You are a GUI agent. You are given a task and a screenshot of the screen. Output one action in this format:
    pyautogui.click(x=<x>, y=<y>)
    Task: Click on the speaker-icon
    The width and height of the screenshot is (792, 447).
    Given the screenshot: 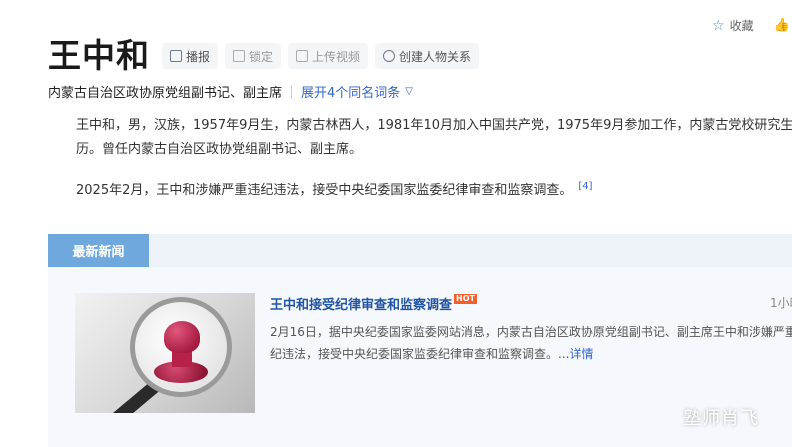 What is the action you would take?
    pyautogui.click(x=176, y=56)
    